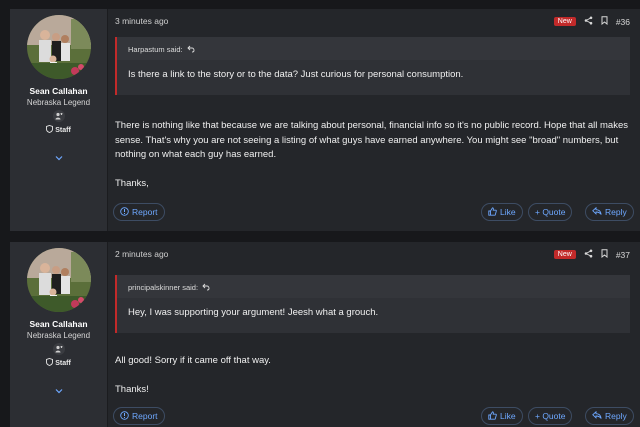  I want to click on post-paragraph: Thanks,, so click(132, 183).